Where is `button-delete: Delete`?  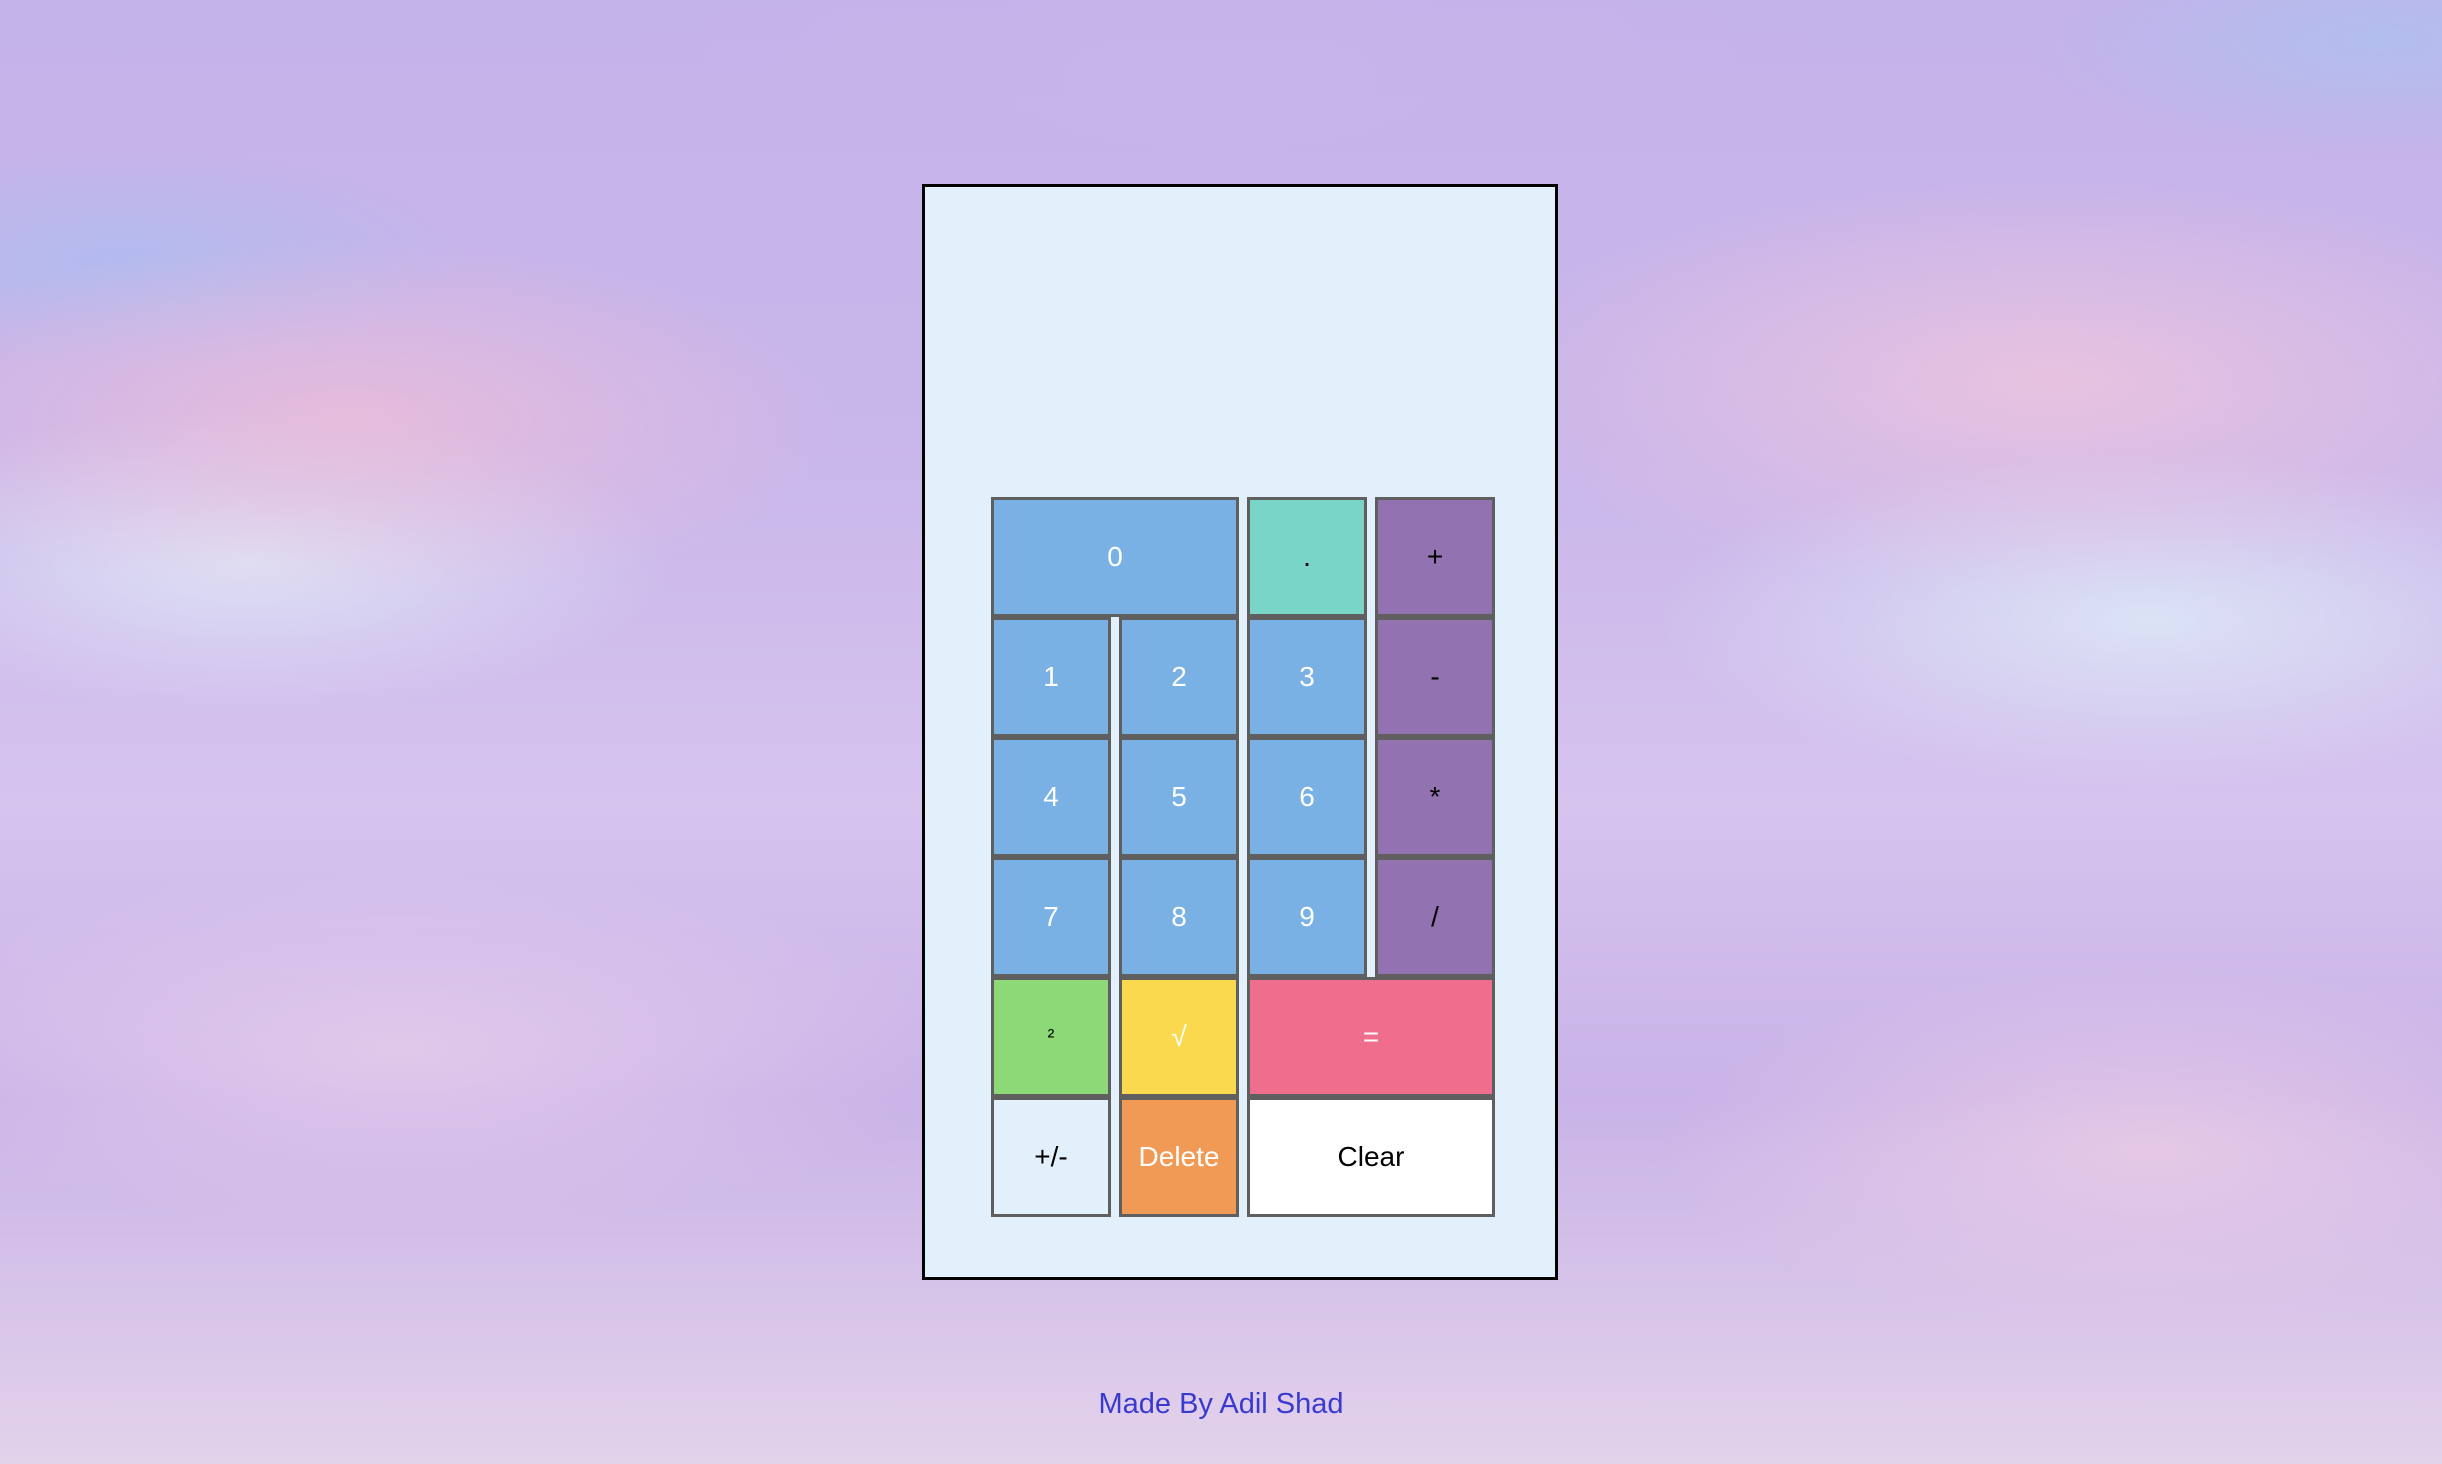 button-delete: Delete is located at coordinates (1179, 1157).